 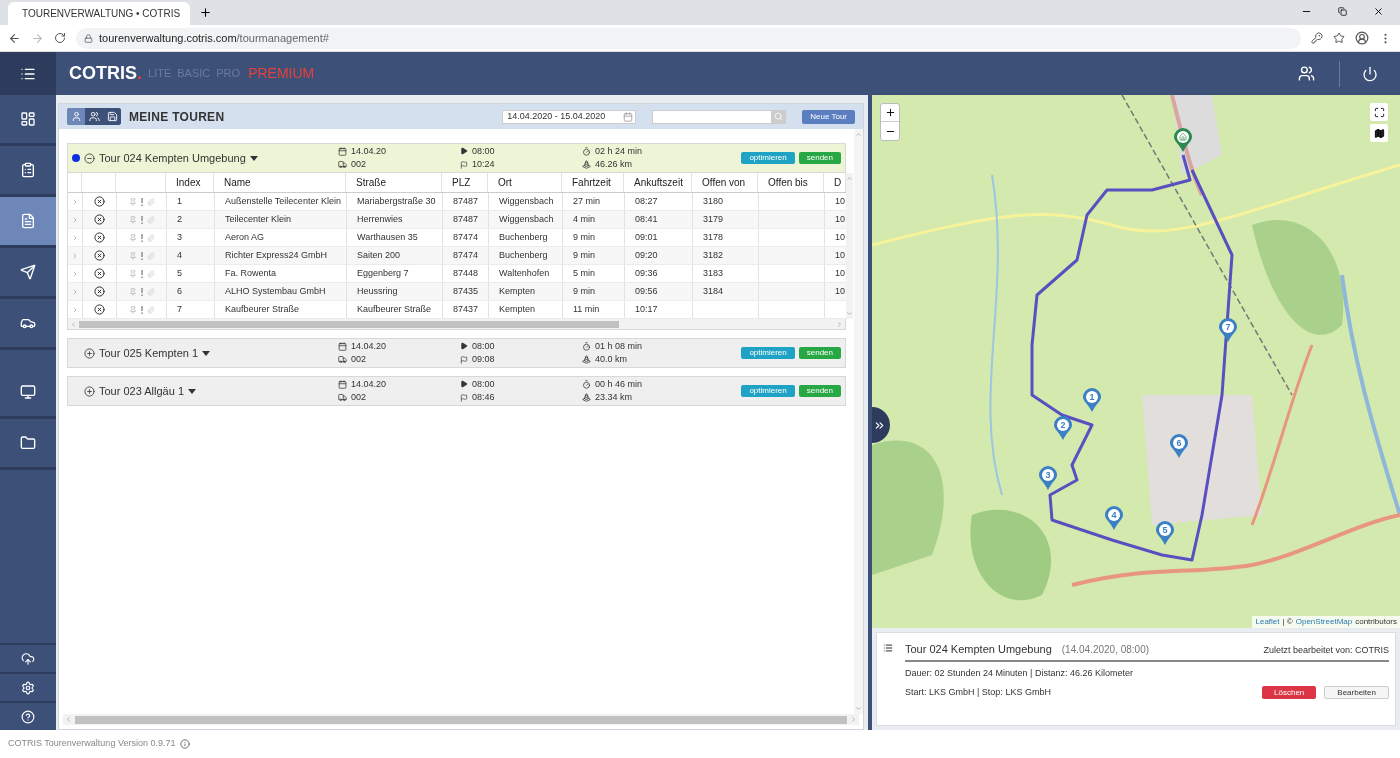 What do you see at coordinates (1105, 650) in the screenshot?
I see `info-date: (14.04.2020, 08:00)` at bounding box center [1105, 650].